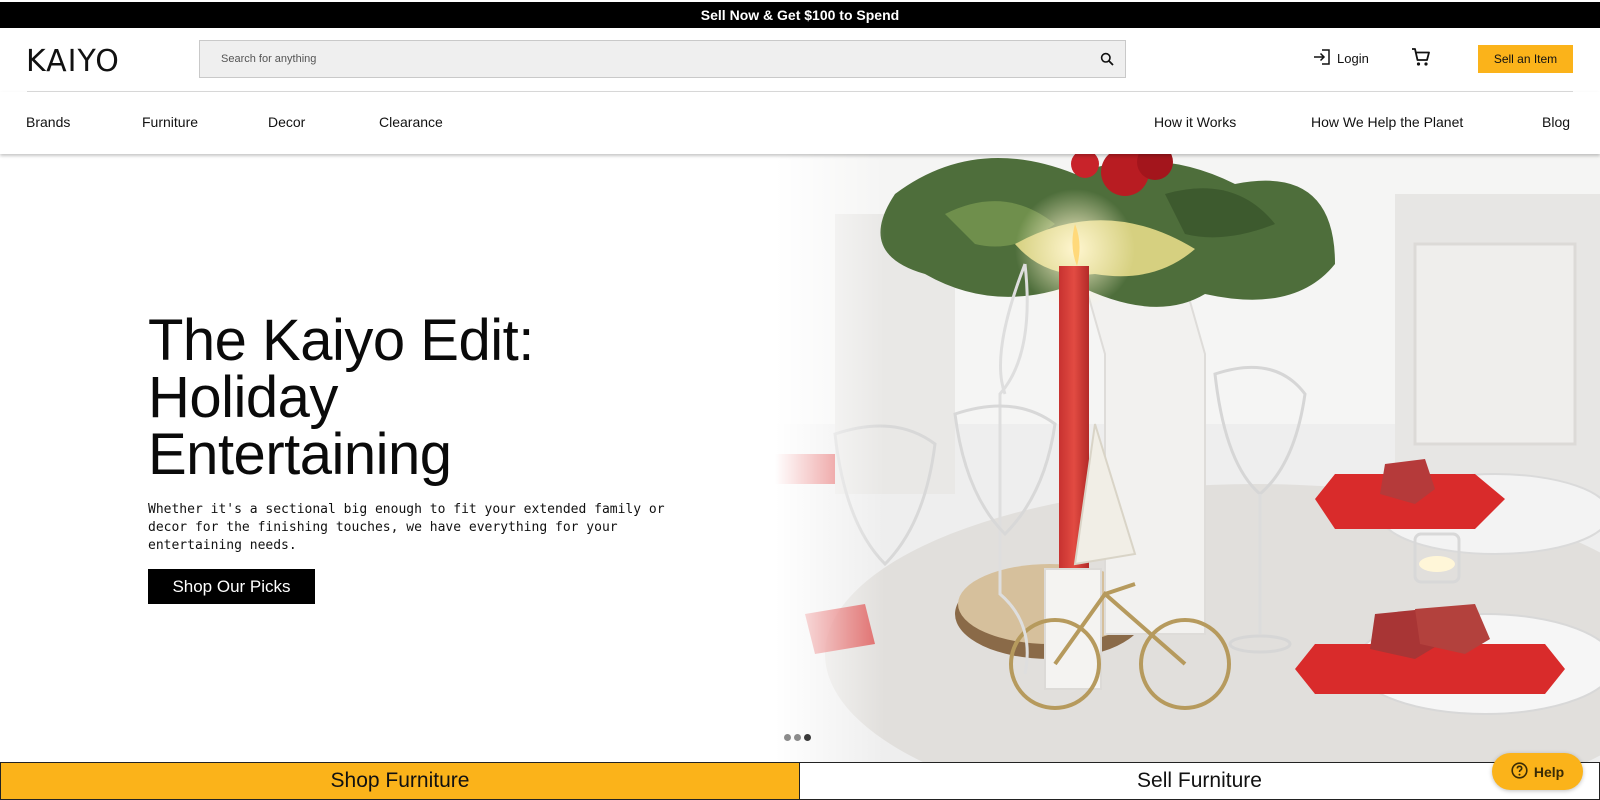 The width and height of the screenshot is (1600, 800). I want to click on sell-furniture-label: Sell Furniture, so click(1199, 780).